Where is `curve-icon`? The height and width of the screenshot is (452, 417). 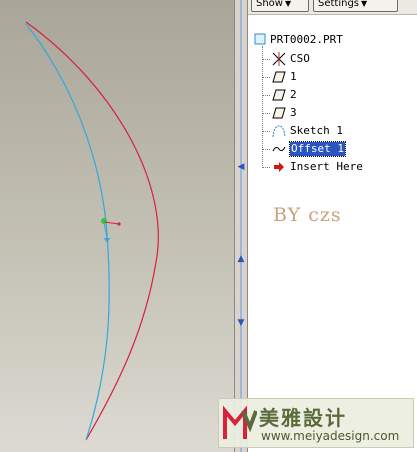
curve-icon is located at coordinates (279, 149).